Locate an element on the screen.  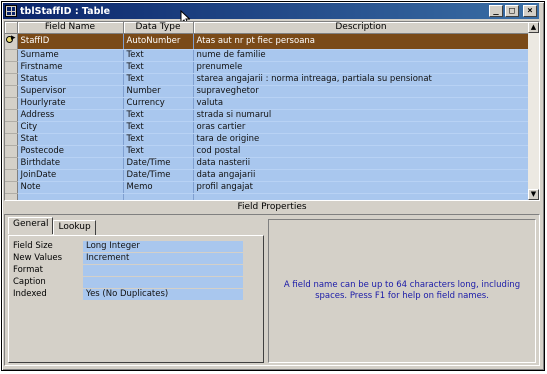
field-name-cell: StaffID is located at coordinates (70, 41).